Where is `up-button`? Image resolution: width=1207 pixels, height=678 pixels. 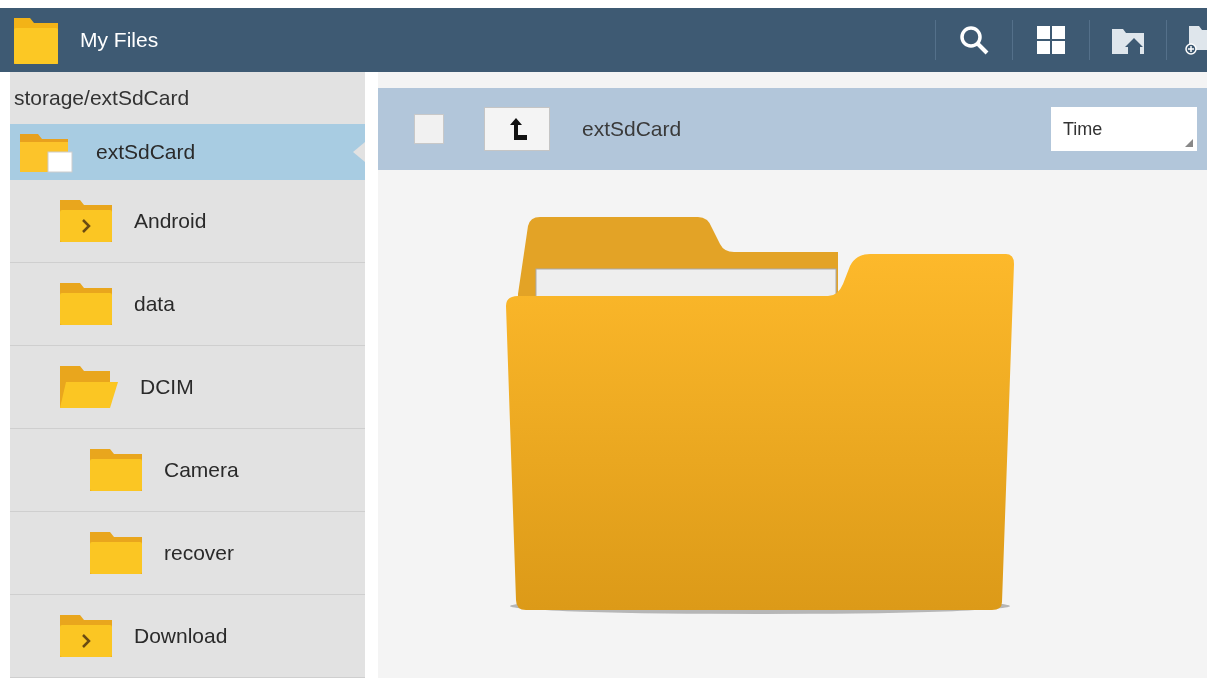
up-button is located at coordinates (517, 129).